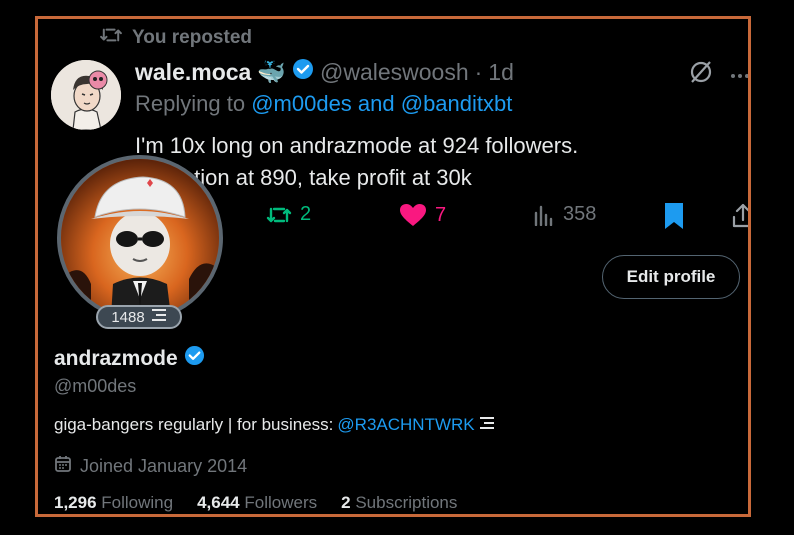 The image size is (794, 535). Describe the element at coordinates (190, 103) in the screenshot. I see `replying-to-prefix: Replying to` at that location.